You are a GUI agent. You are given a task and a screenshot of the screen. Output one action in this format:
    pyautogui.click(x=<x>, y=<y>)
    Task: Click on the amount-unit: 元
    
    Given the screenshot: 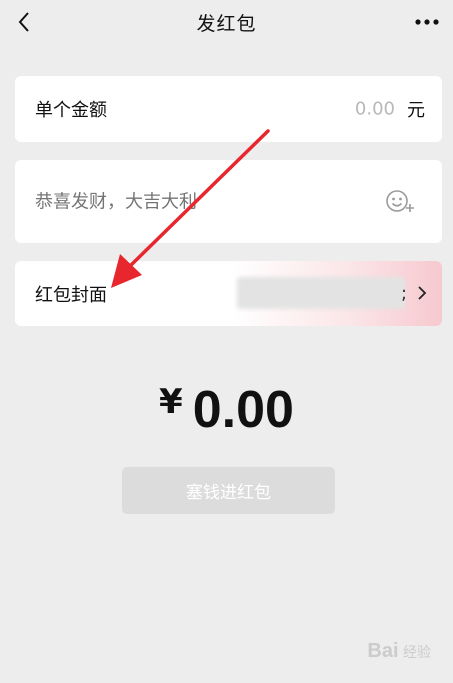 What is the action you would take?
    pyautogui.click(x=416, y=110)
    